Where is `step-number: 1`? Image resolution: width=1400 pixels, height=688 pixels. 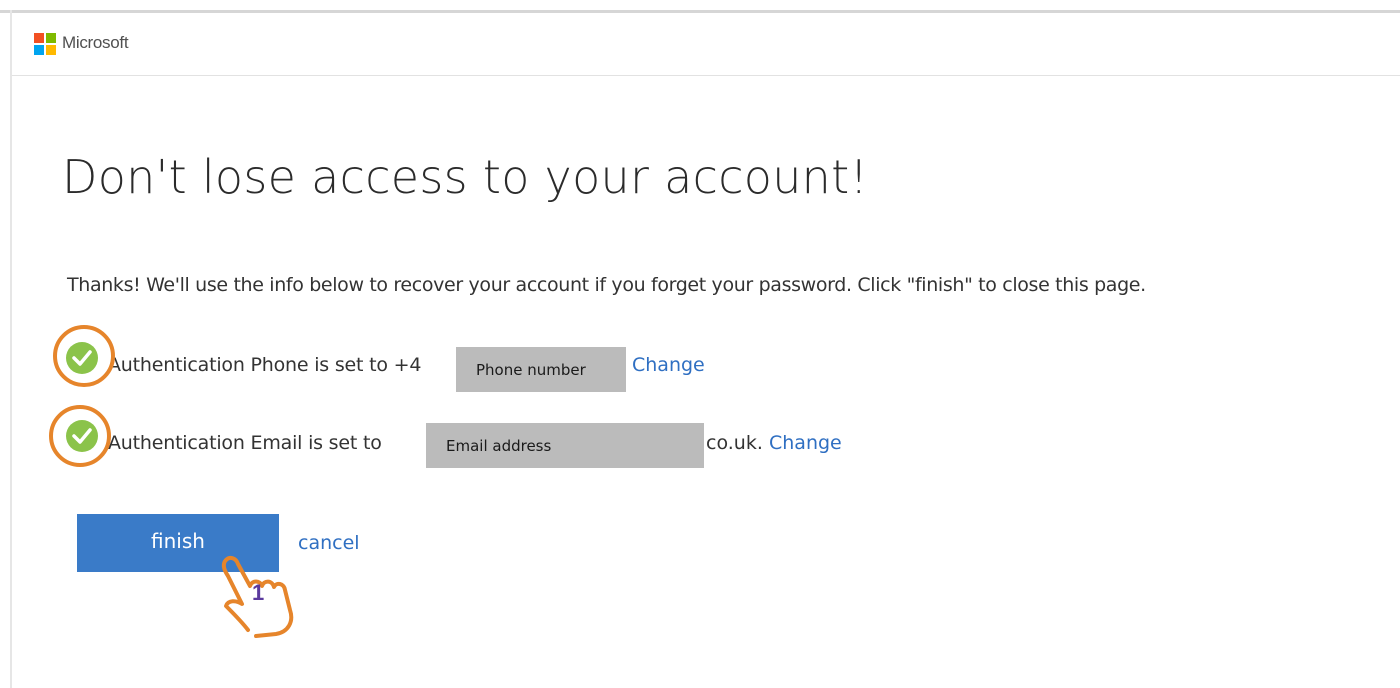 step-number: 1 is located at coordinates (258, 592).